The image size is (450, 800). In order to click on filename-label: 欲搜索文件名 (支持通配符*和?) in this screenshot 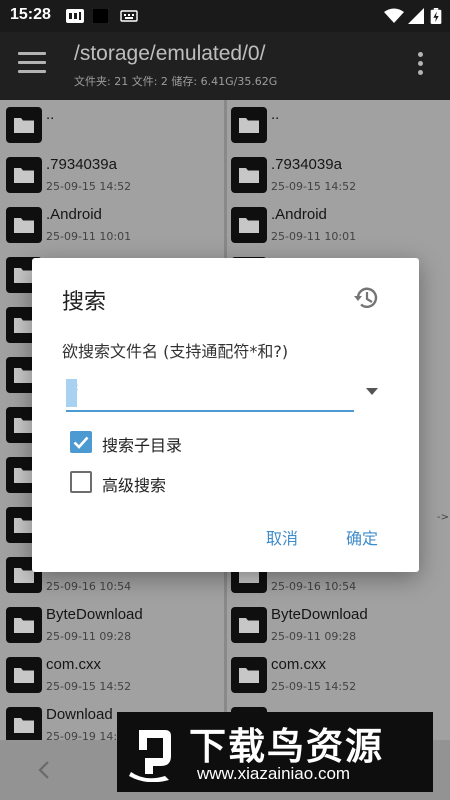, I will do `click(175, 351)`.